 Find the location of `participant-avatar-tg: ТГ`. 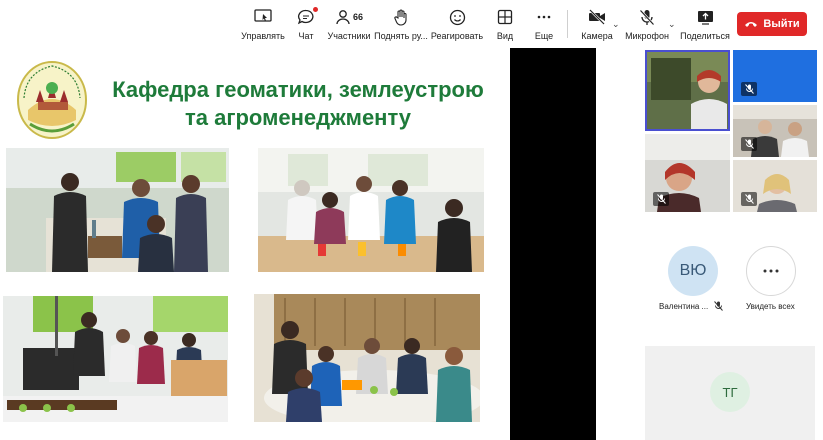

participant-avatar-tg: ТГ is located at coordinates (730, 392).